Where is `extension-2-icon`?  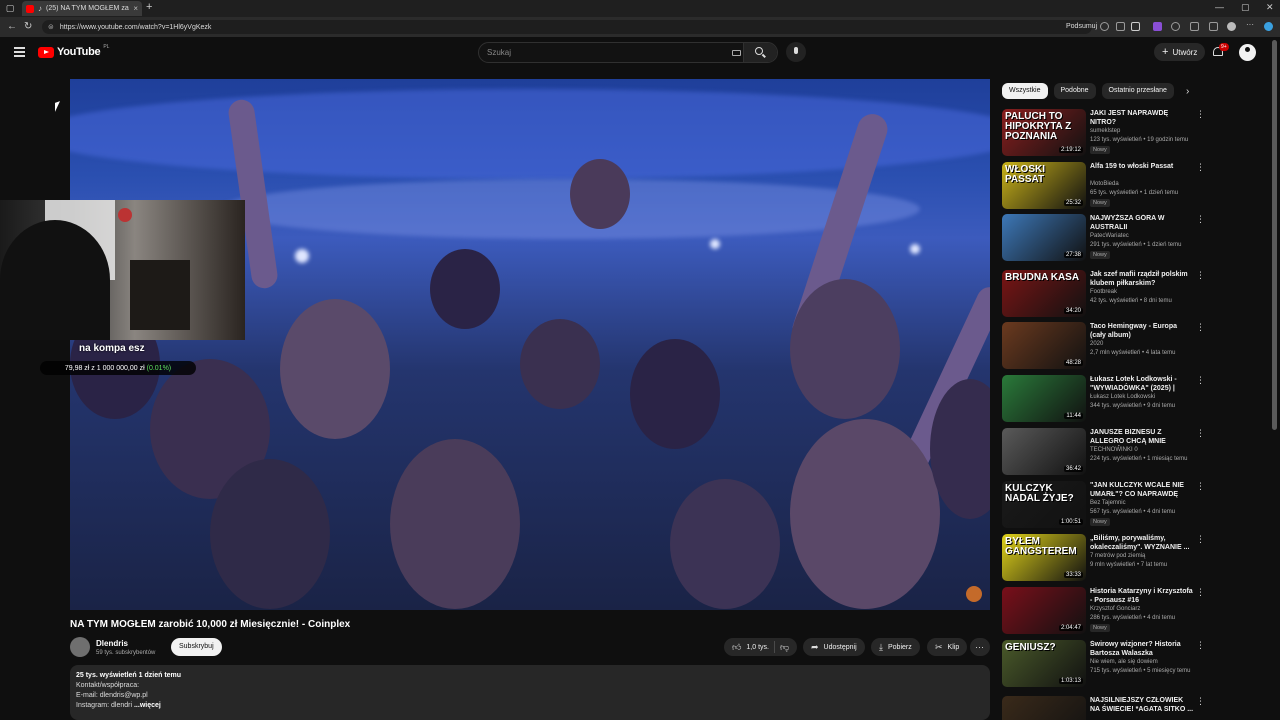
extension-2-icon is located at coordinates (1175, 26).